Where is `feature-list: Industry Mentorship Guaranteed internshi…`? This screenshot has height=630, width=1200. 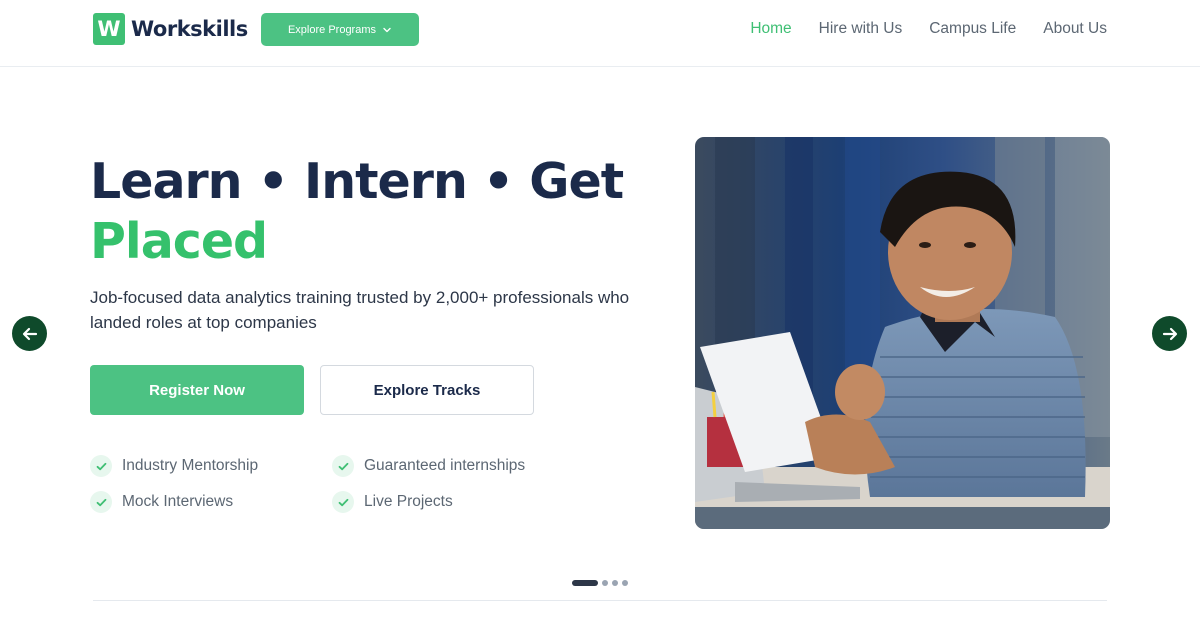 feature-list: Industry Mentorship Guaranteed internshi… is located at coordinates (330, 484).